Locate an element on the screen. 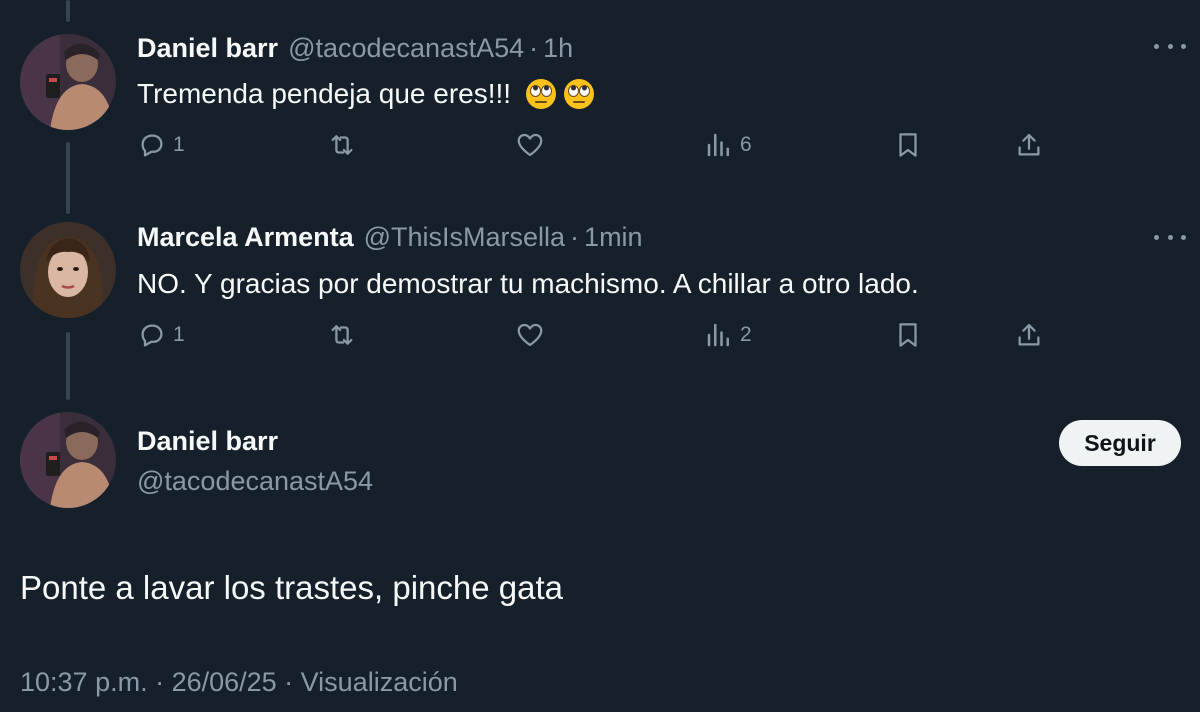 This screenshot has width=1200, height=712. timestamp: 1h is located at coordinates (558, 48).